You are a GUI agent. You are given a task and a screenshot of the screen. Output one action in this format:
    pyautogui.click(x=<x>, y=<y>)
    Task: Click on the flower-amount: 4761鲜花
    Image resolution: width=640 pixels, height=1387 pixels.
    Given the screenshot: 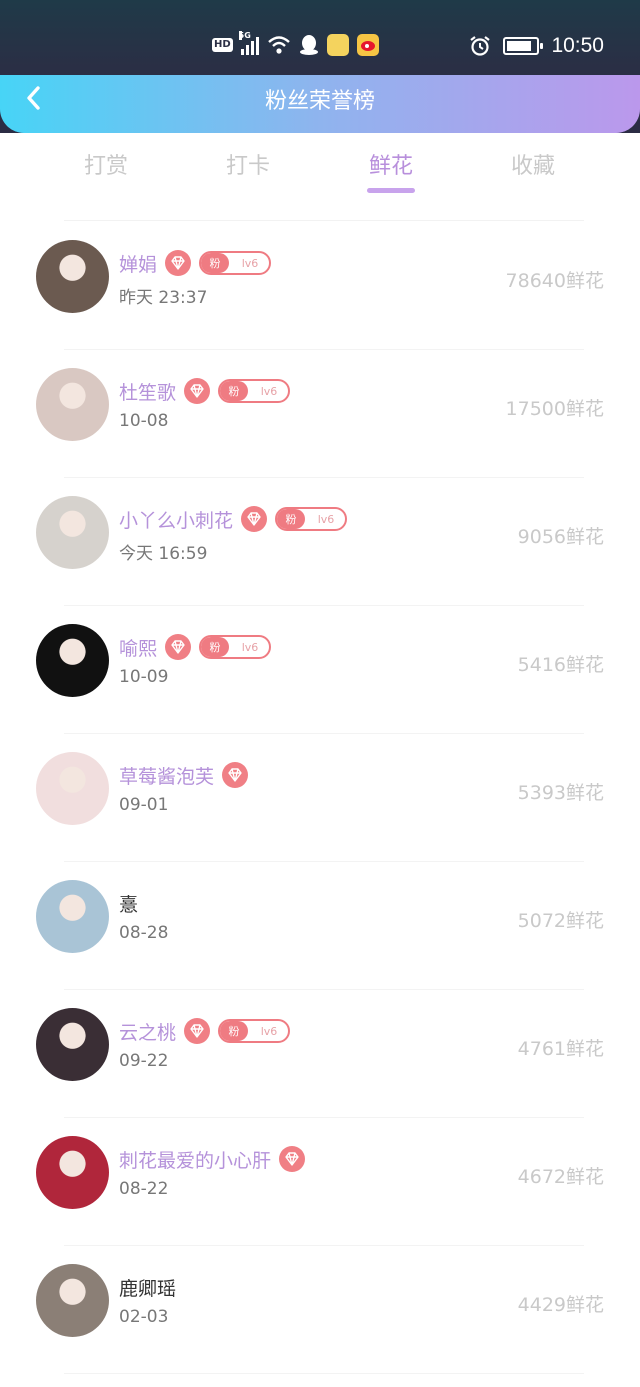 What is the action you would take?
    pyautogui.click(x=560, y=1049)
    